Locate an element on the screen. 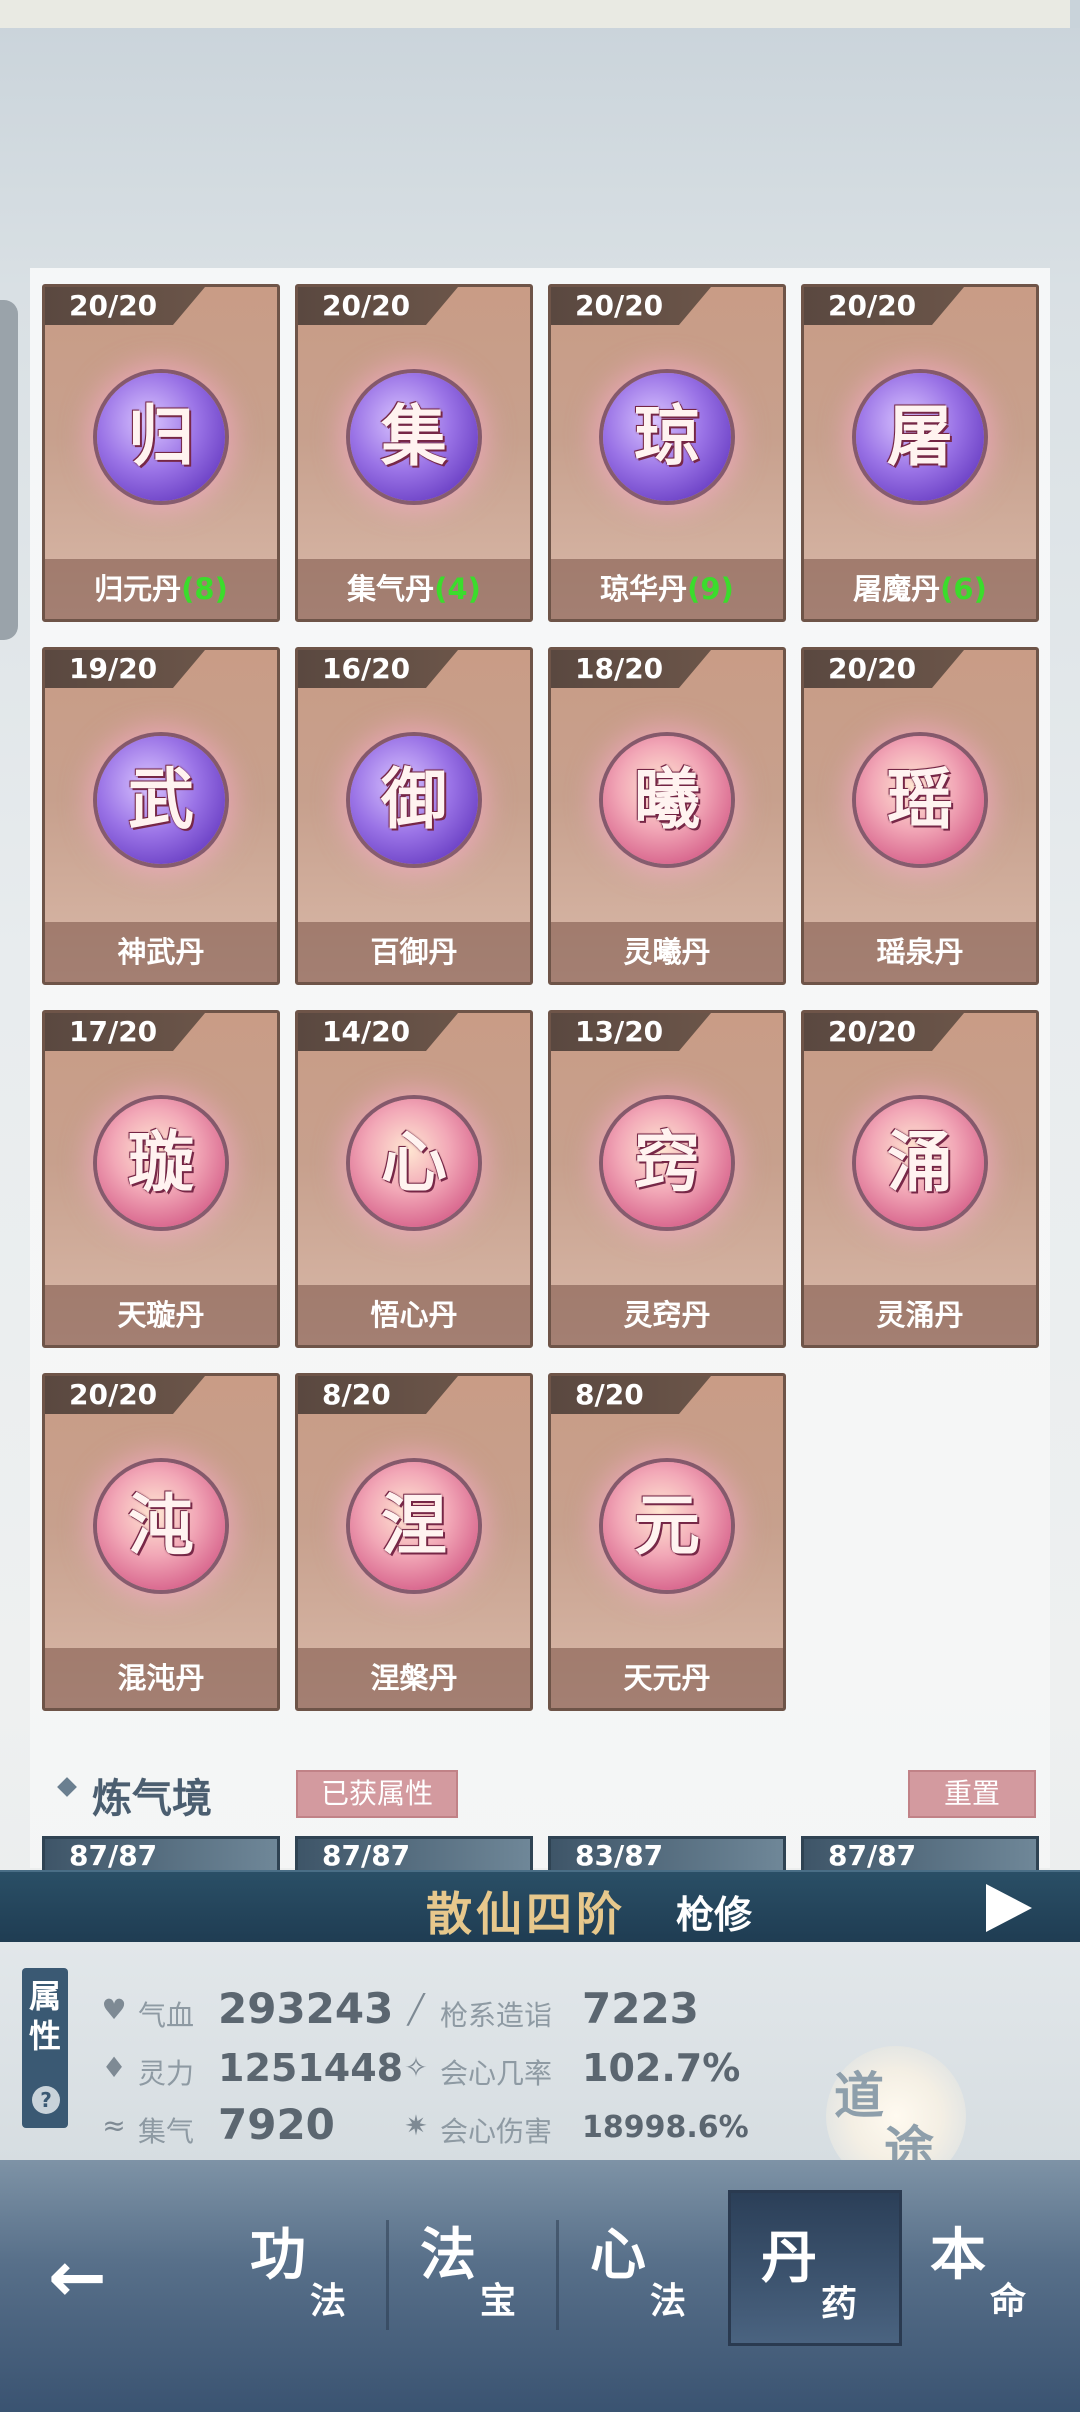 The image size is (1080, 2412). pill-card: 18/20 曦灵曦丹 is located at coordinates (667, 816).